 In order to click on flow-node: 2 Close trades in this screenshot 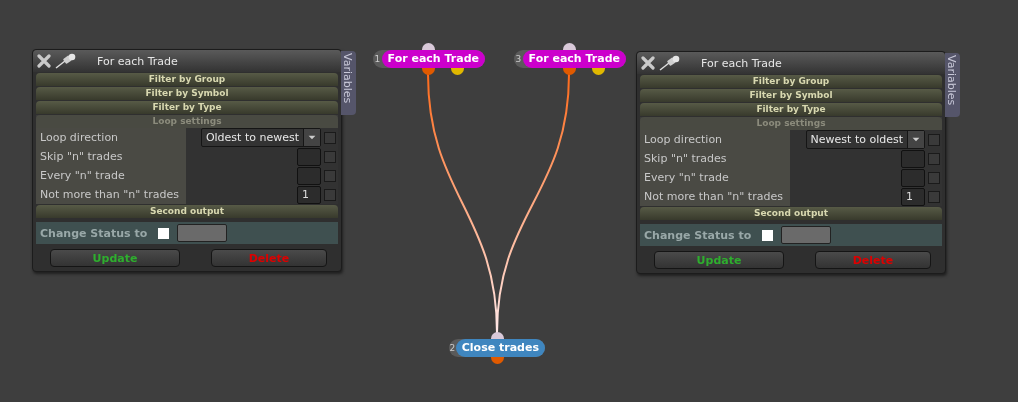, I will do `click(497, 348)`.